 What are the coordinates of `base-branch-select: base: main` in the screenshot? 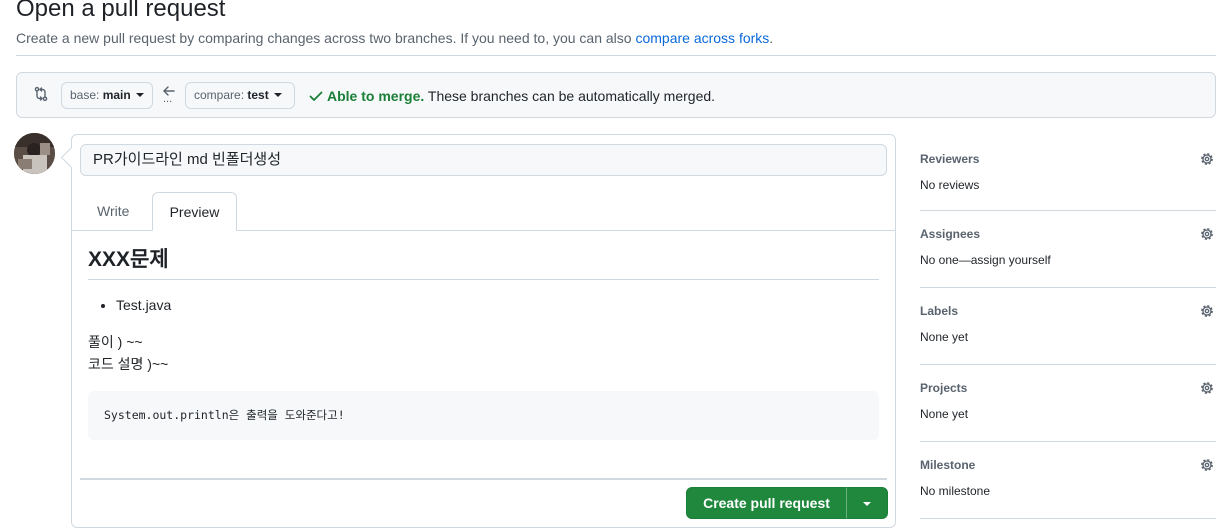 It's located at (107, 95).